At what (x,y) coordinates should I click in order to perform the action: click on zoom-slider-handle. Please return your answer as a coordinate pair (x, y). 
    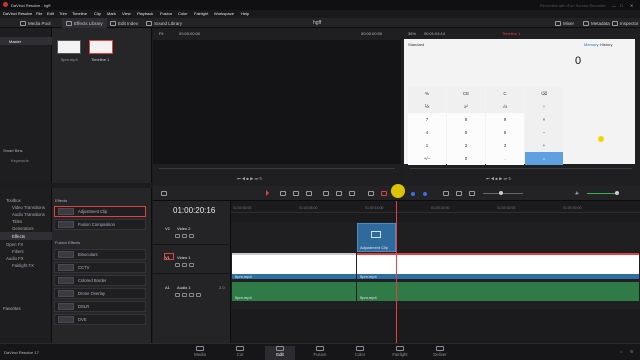
    Looking at the image, I should click on (501, 193).